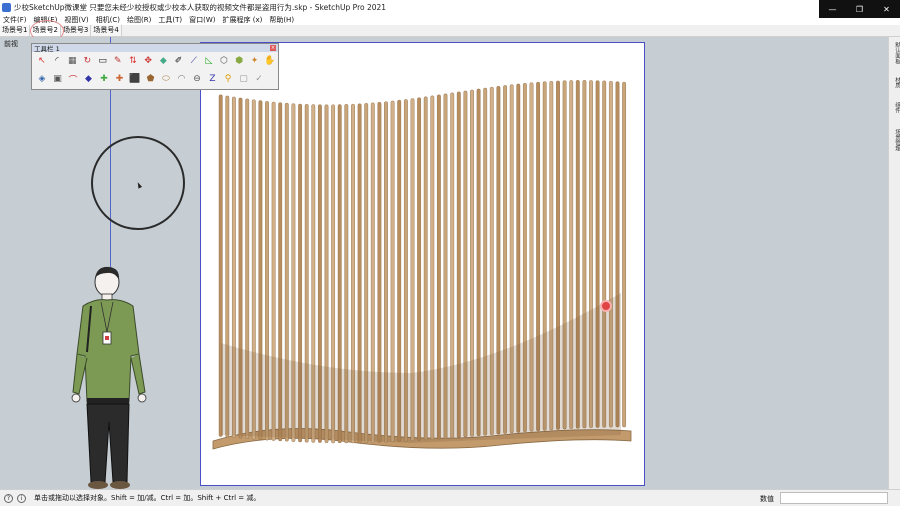 This screenshot has width=900, height=506. I want to click on tray-tab-materials: 材质, so click(895, 82).